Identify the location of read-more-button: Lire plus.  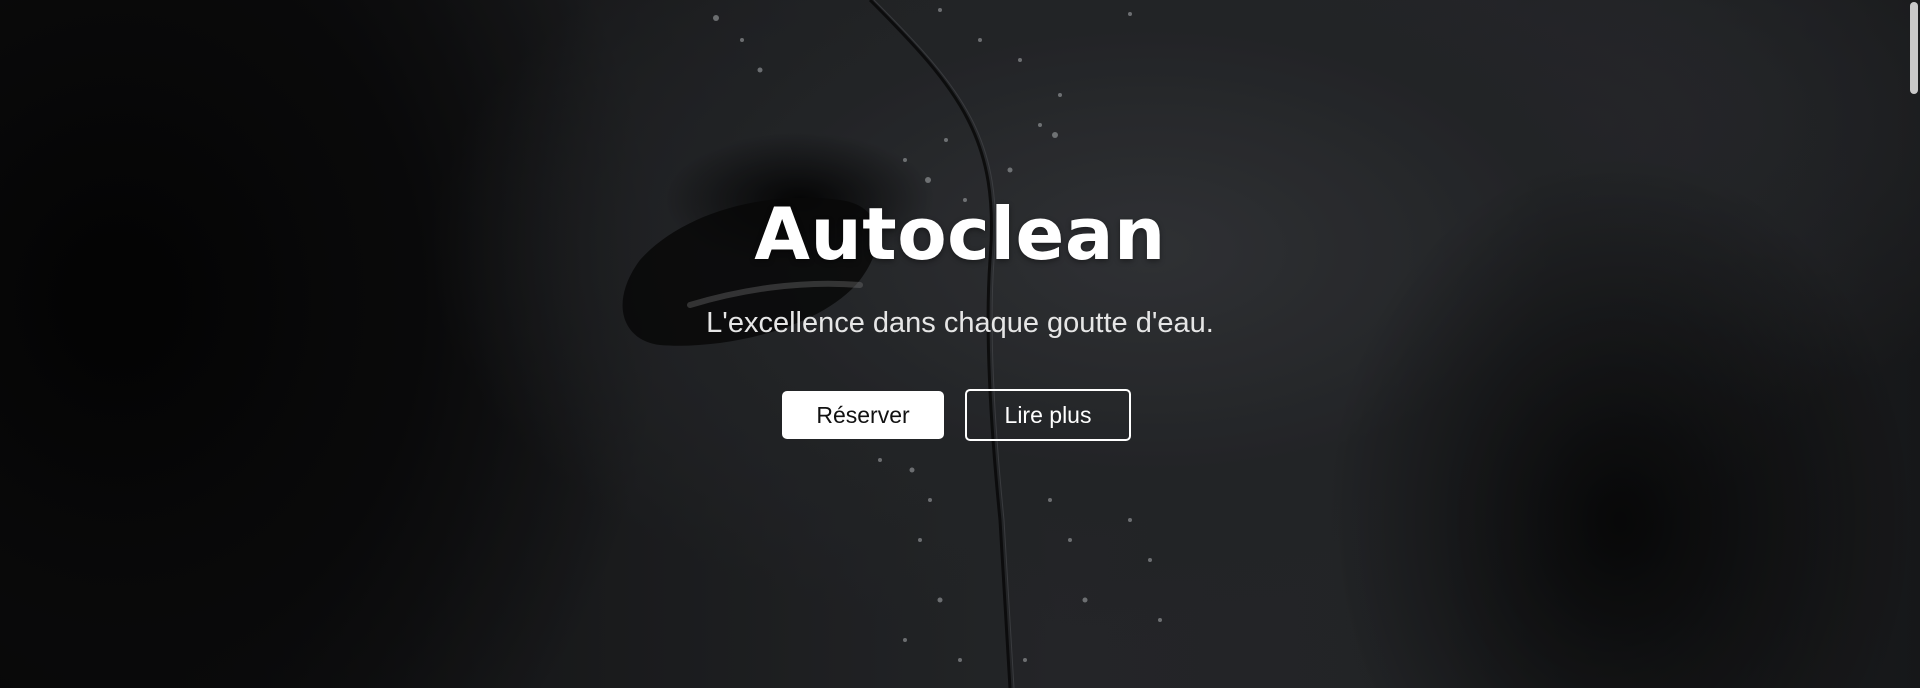
(1048, 415).